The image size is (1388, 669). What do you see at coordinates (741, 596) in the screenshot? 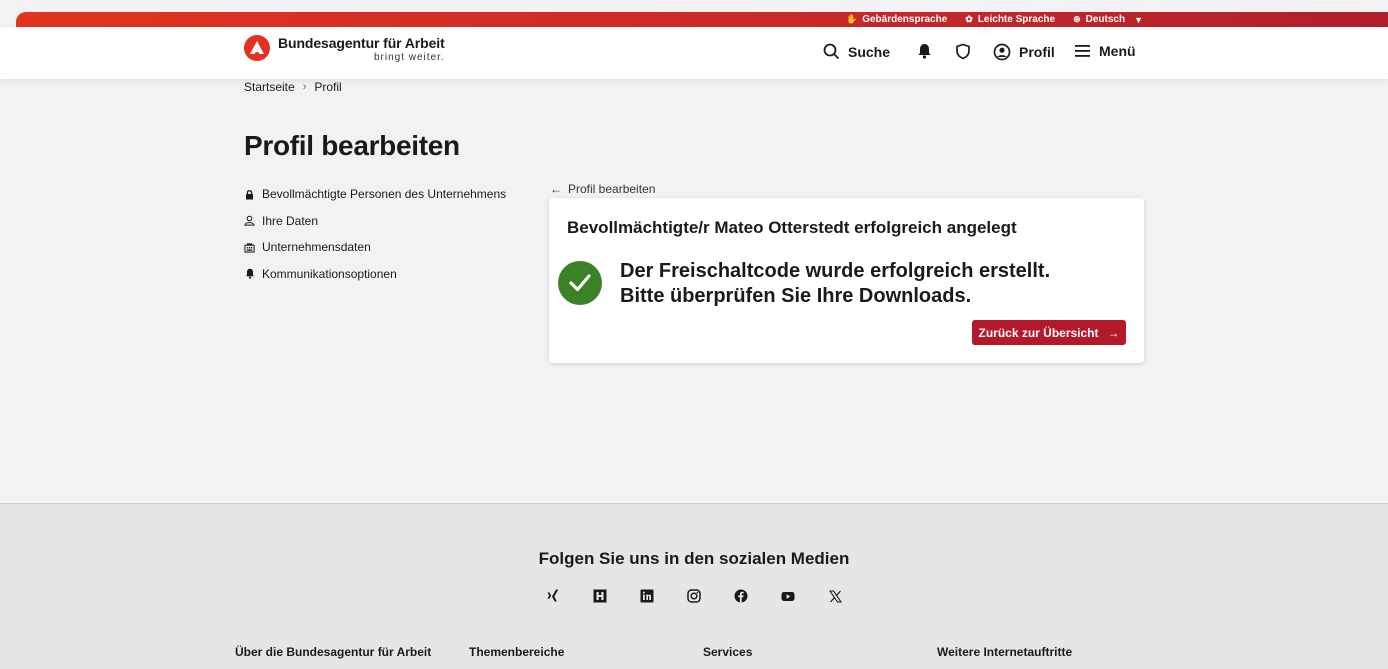
I see `facebook-icon` at bounding box center [741, 596].